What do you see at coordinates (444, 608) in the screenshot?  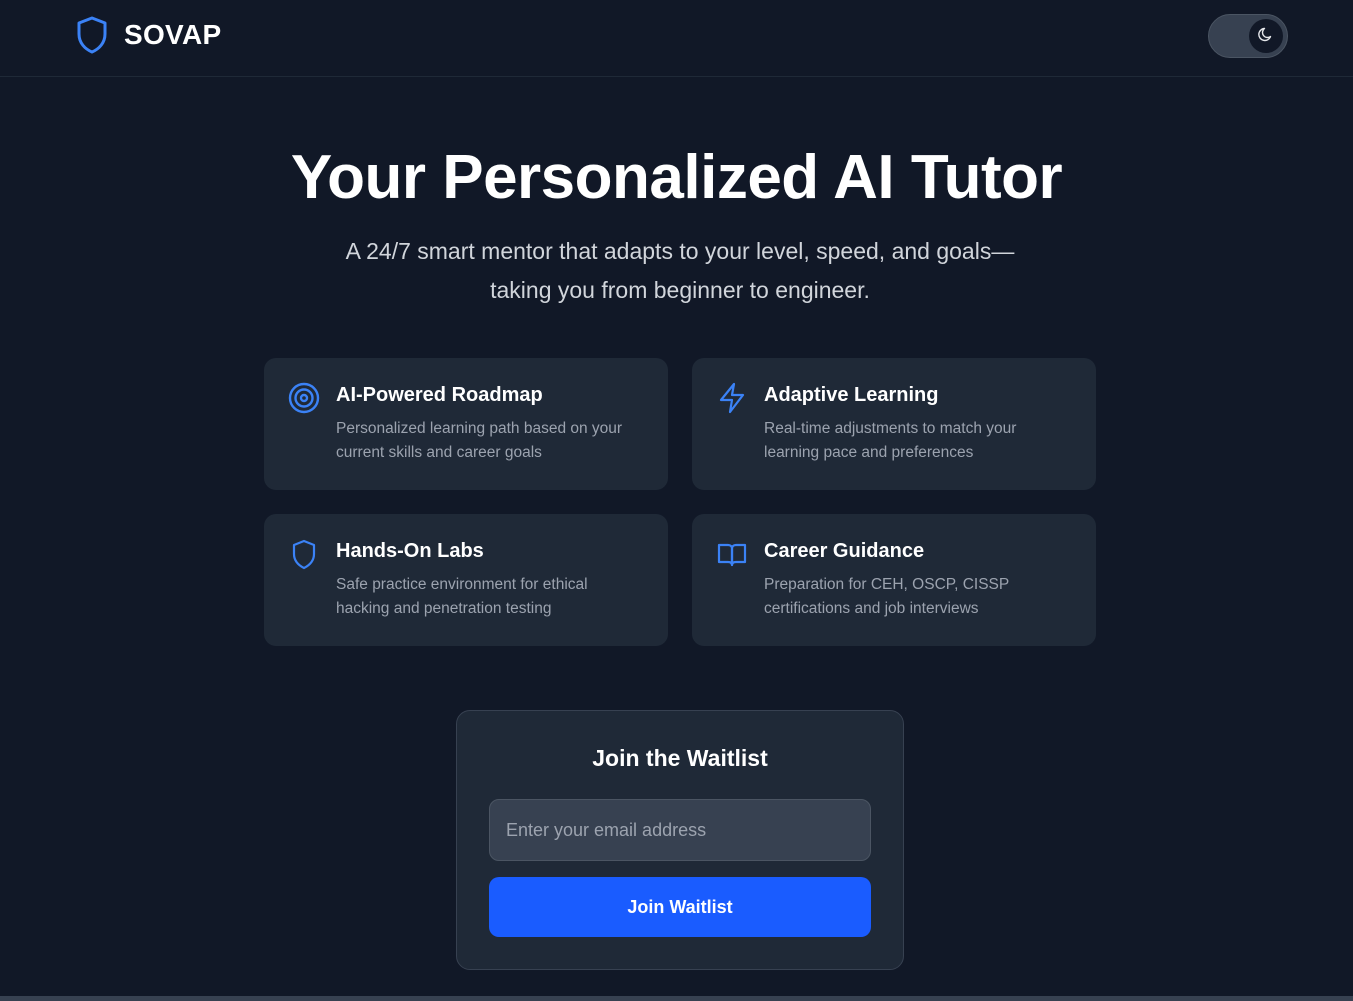 I see `feature-description-line: hacking and penetration testing` at bounding box center [444, 608].